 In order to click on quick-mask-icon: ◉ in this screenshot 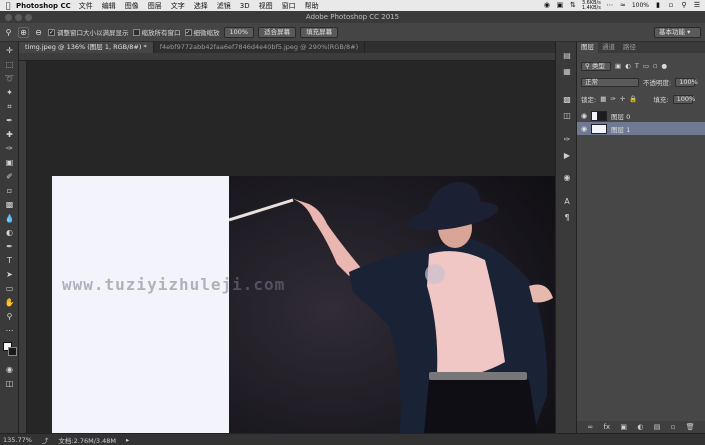, I will do `click(9, 370)`.